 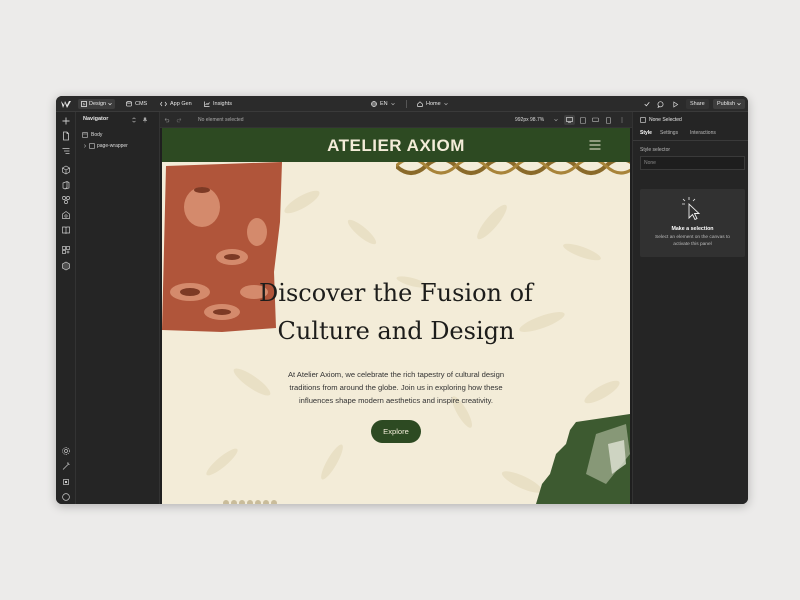 I want to click on brand-logo: ATELIER AXIOM, so click(x=396, y=146).